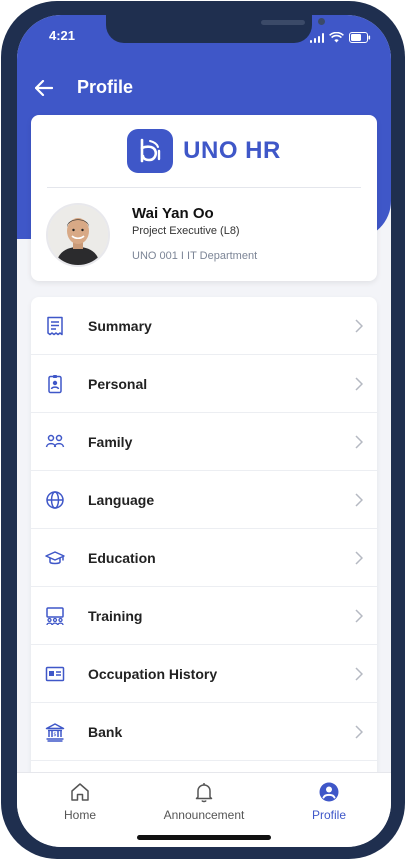 The height and width of the screenshot is (861, 407). What do you see at coordinates (78, 235) in the screenshot?
I see `avatar` at bounding box center [78, 235].